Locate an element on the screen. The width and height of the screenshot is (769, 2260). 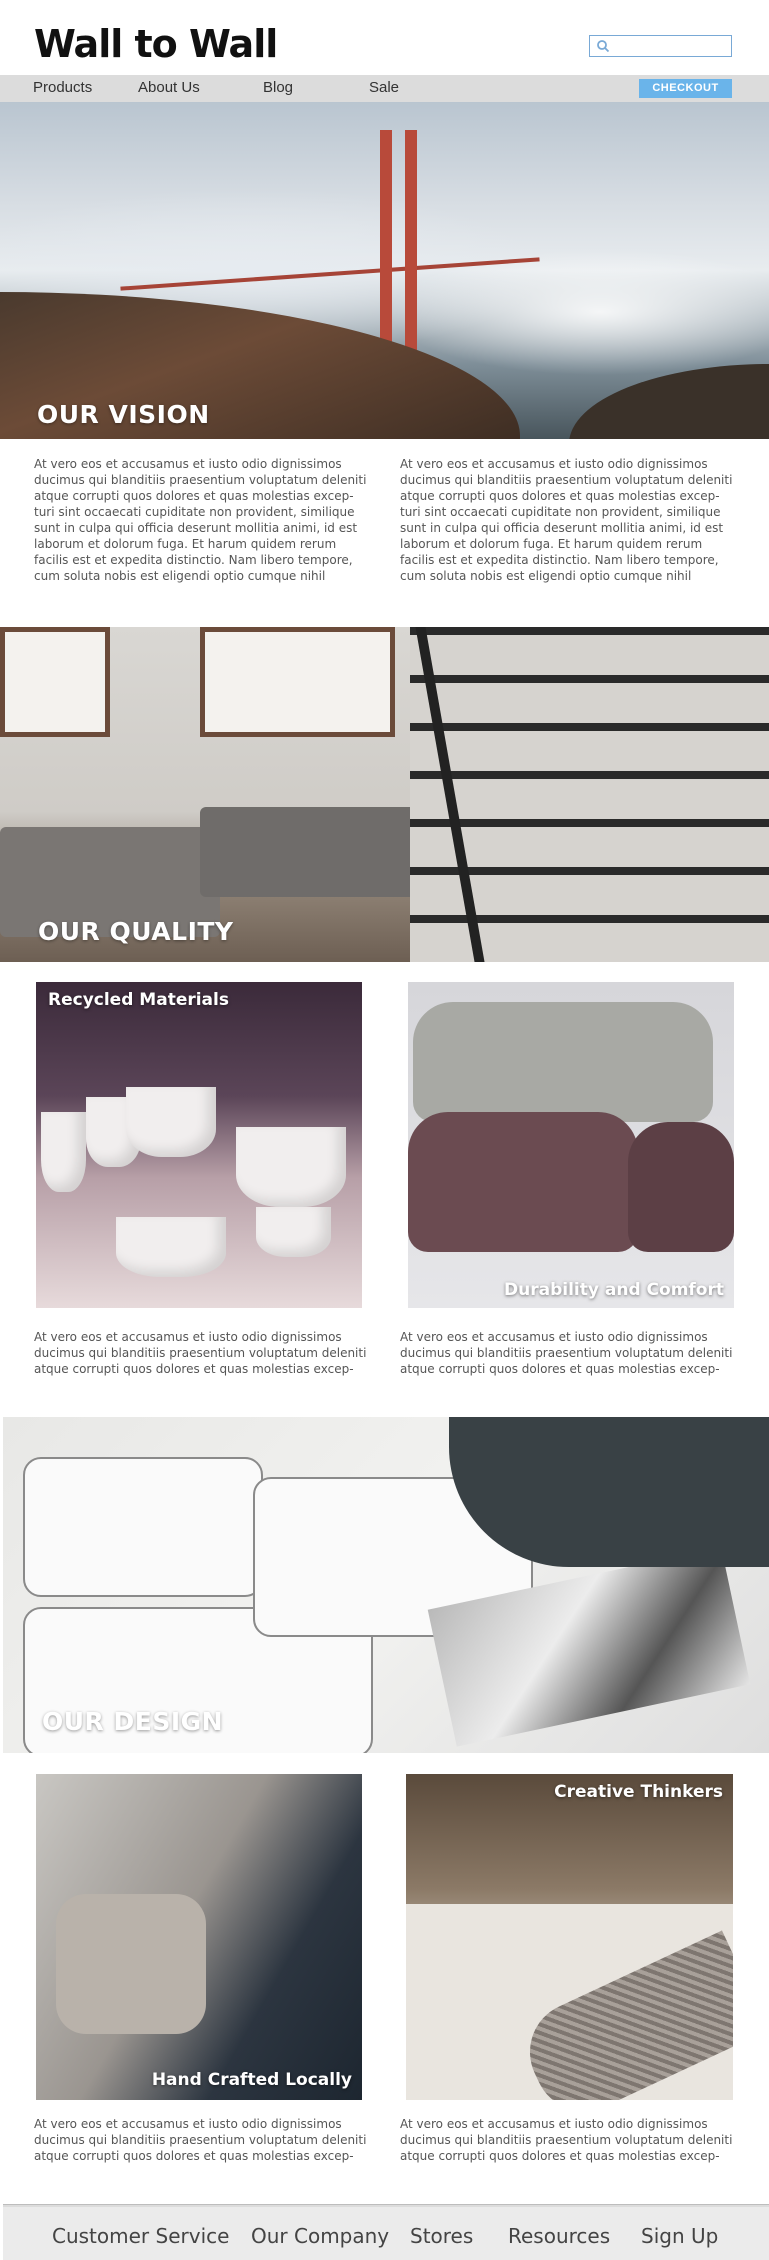
nav-item-sale: Sale is located at coordinates (384, 87).